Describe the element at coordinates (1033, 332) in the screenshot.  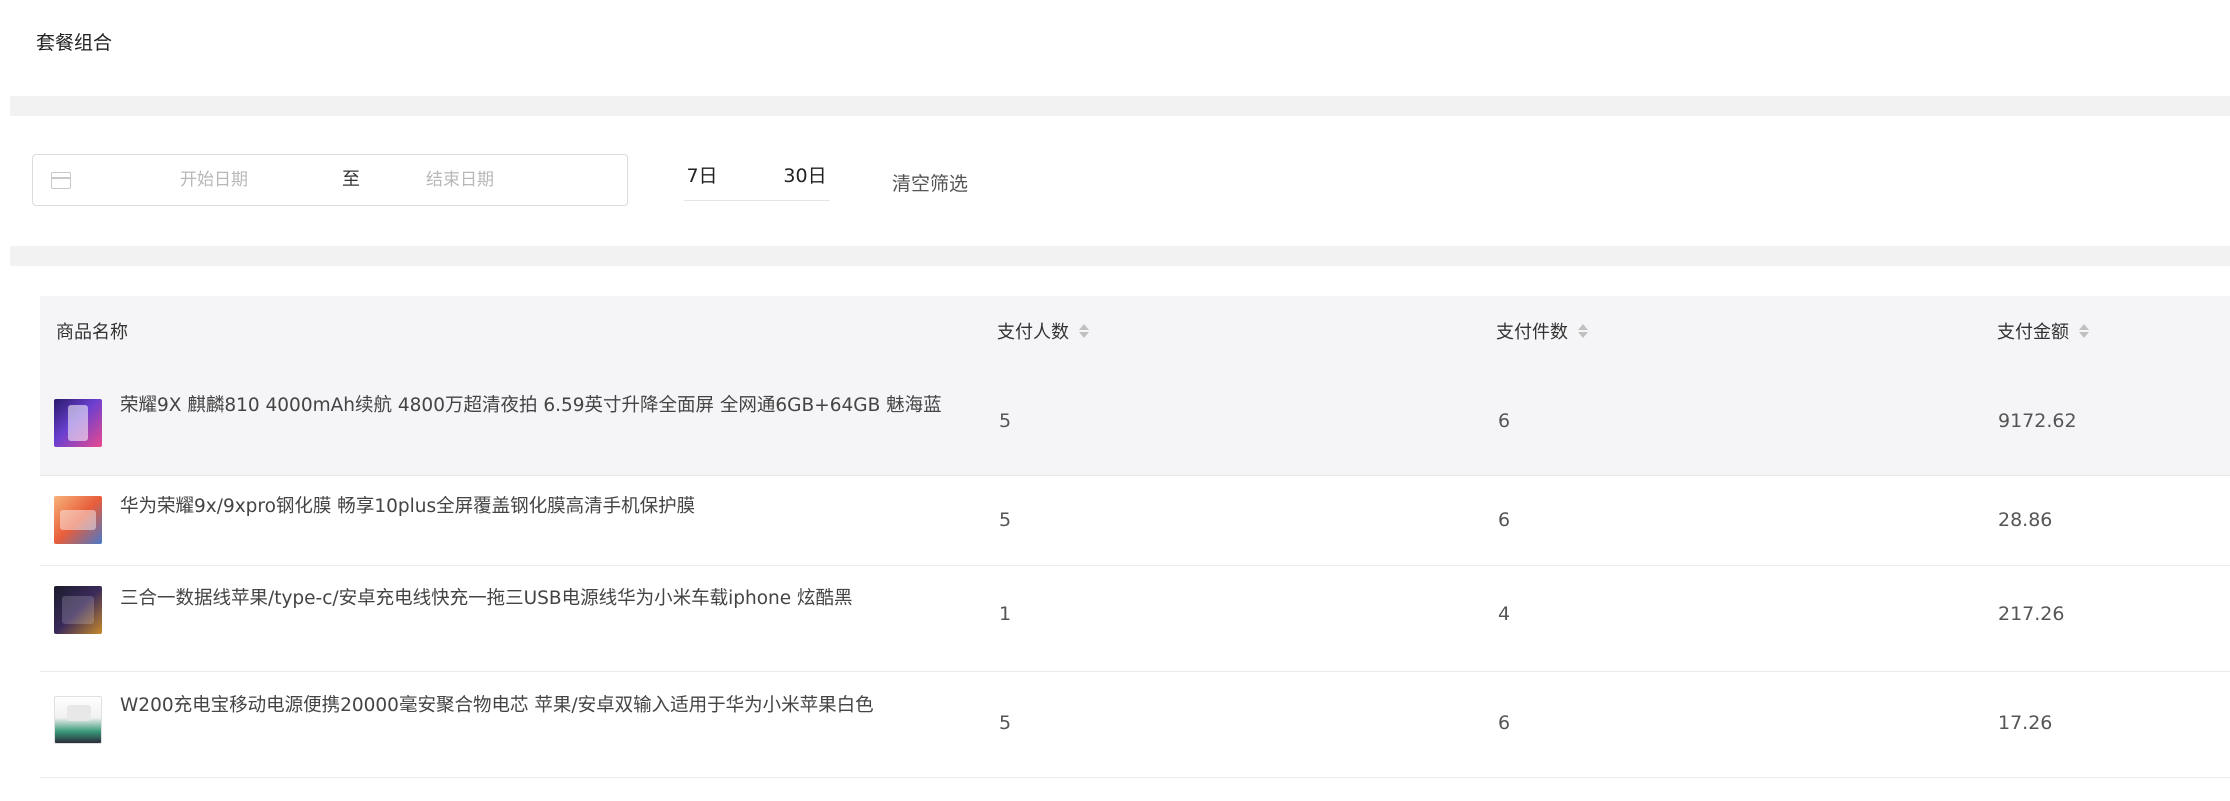
I see `column-header-label: 支付人数` at that location.